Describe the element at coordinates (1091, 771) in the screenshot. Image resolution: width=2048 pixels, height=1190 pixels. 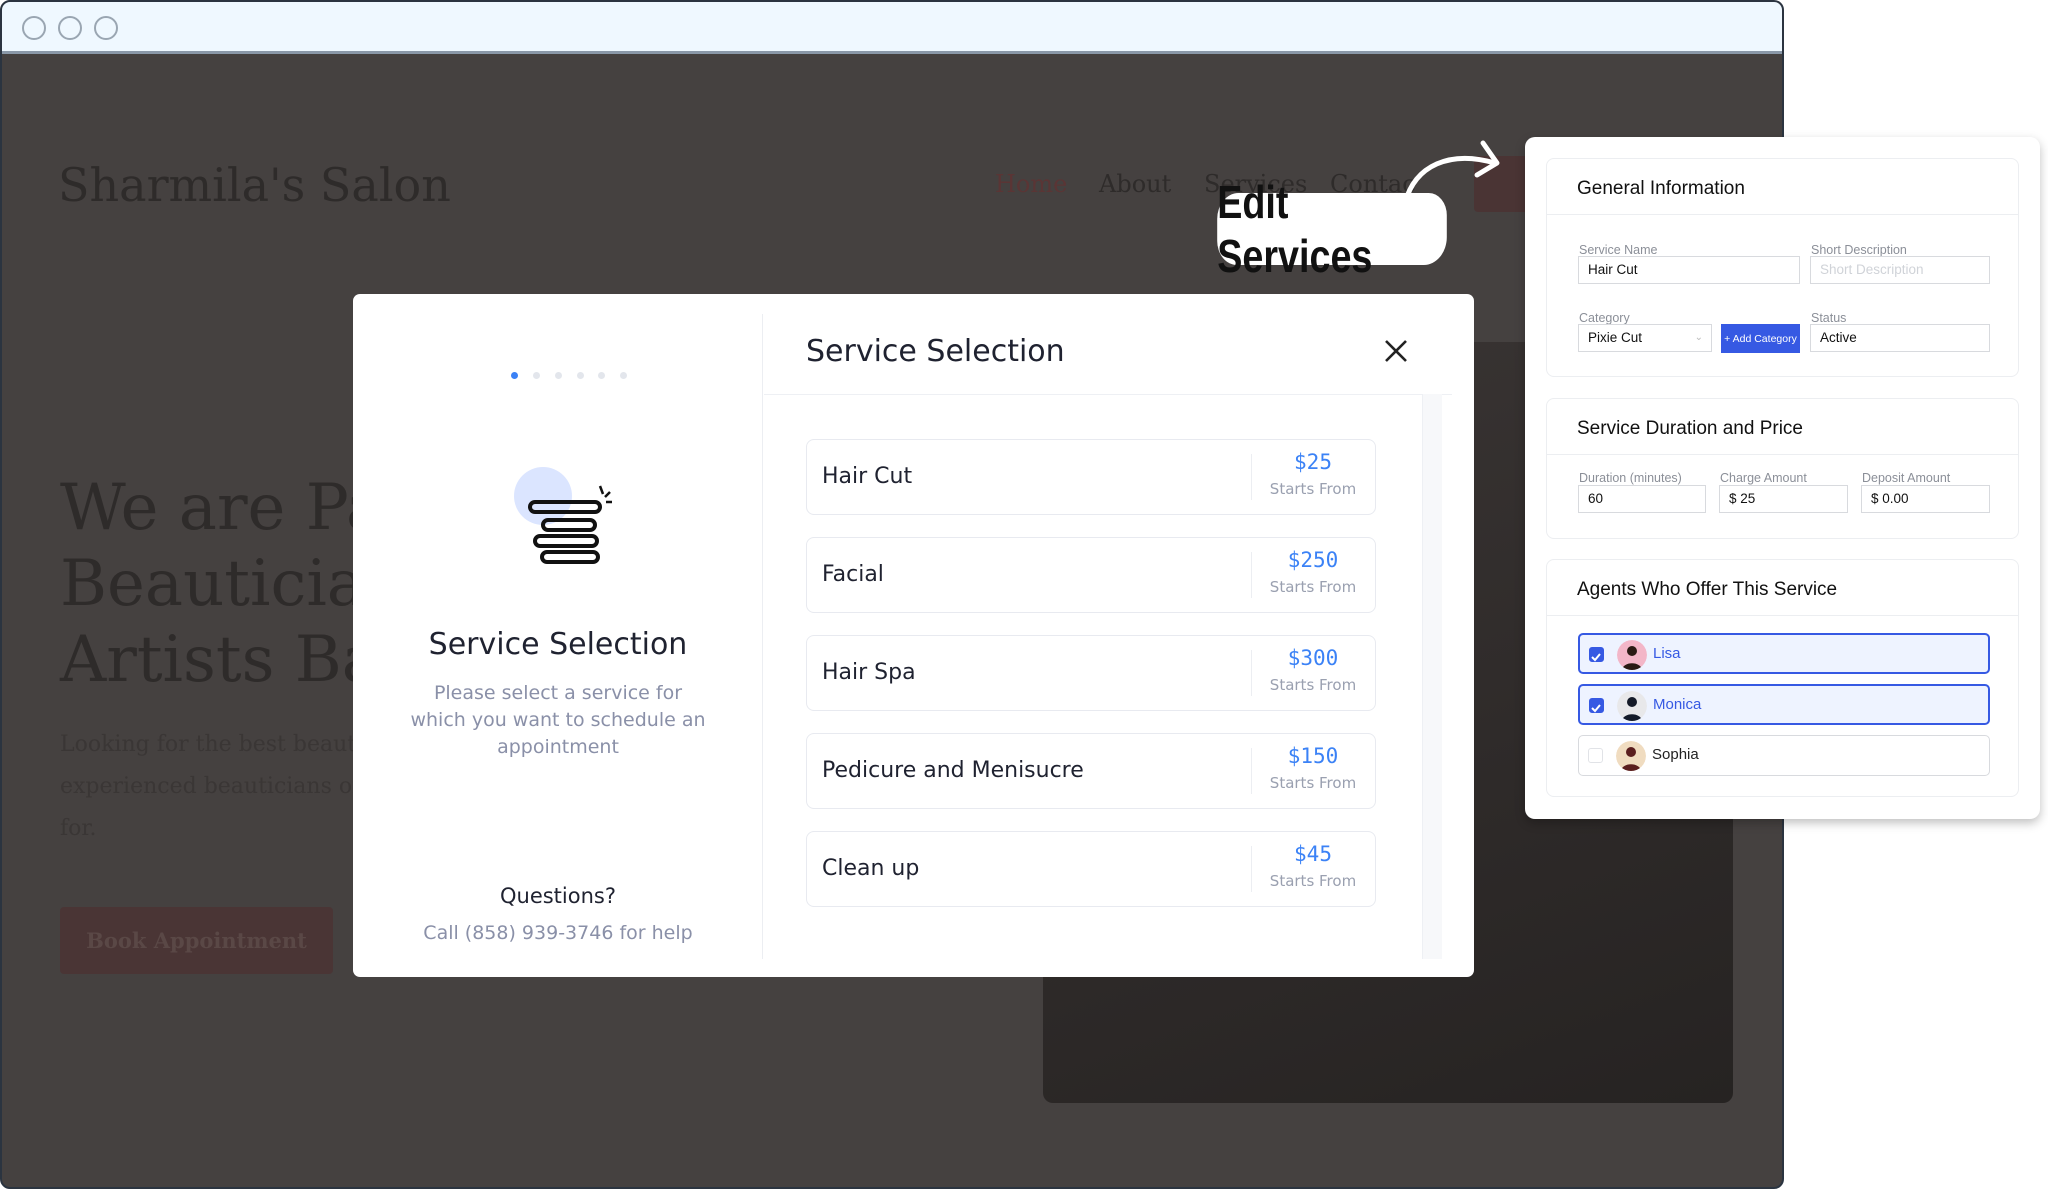
I see `service-card: Pedicure and Menisucre $150 Starts From` at that location.